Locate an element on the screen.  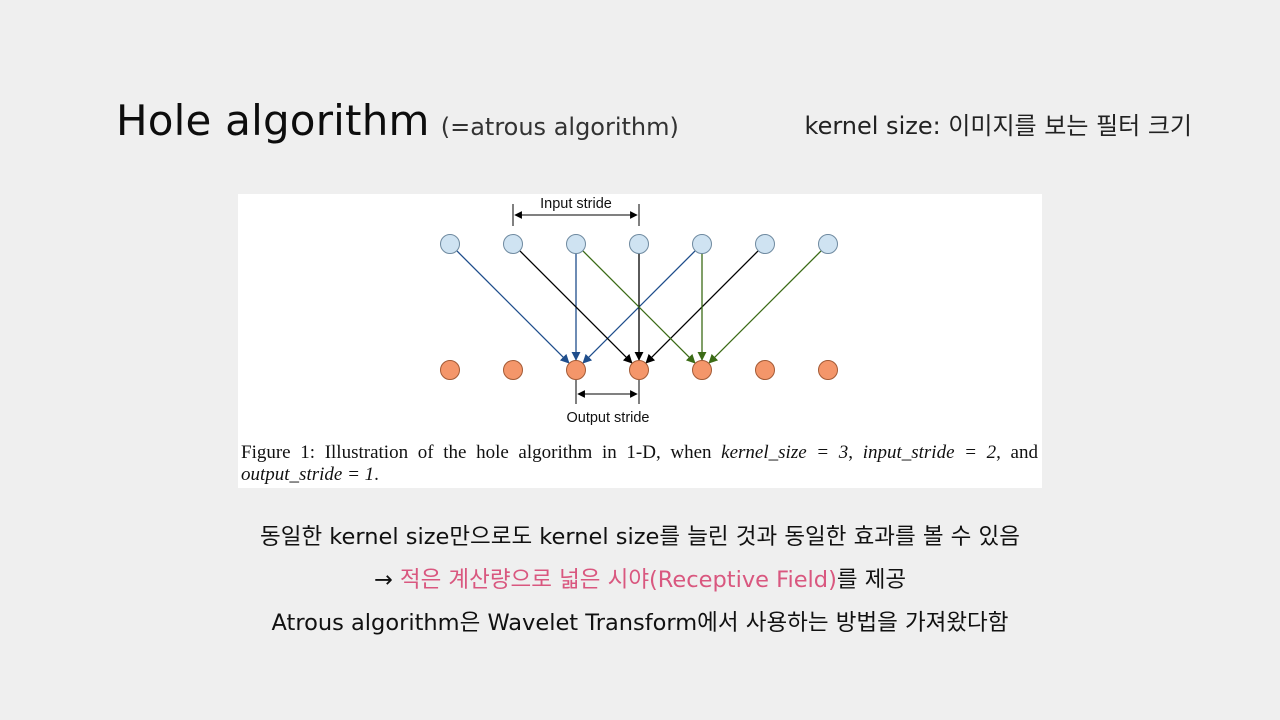
highlighted-phrase: 적은 계산량으로 넓은 시야(Receptive Field) is located at coordinates (618, 580).